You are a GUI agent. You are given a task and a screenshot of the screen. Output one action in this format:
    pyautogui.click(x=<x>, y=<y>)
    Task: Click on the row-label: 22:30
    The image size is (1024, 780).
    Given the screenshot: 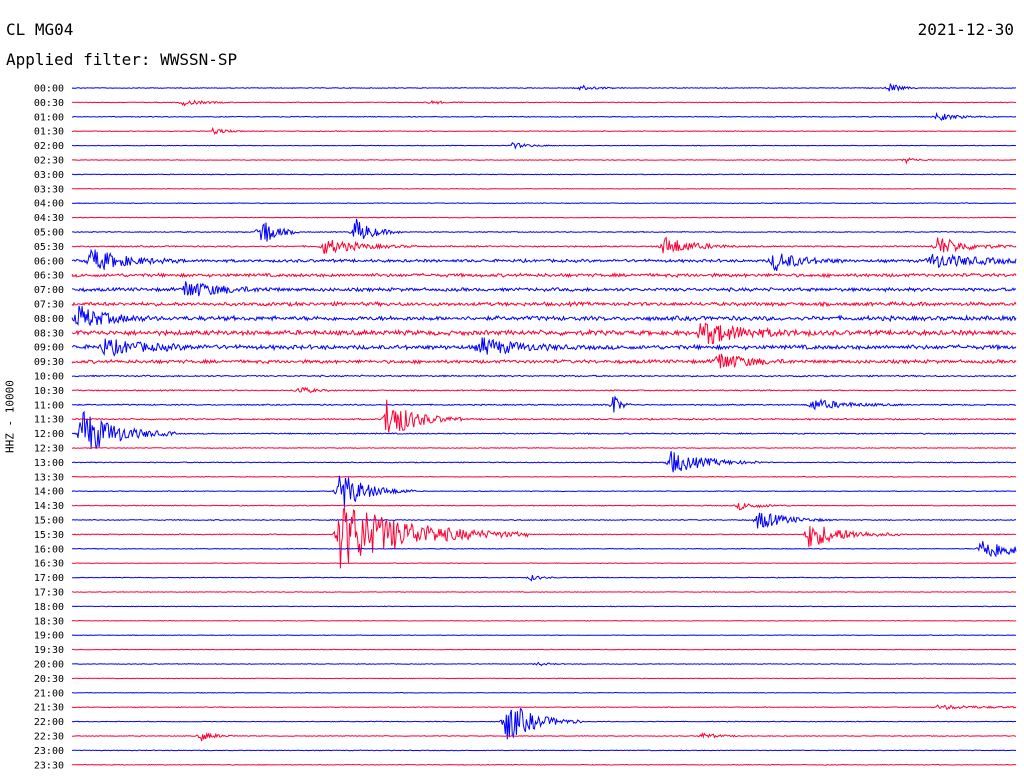 What is the action you would take?
    pyautogui.click(x=49, y=737)
    